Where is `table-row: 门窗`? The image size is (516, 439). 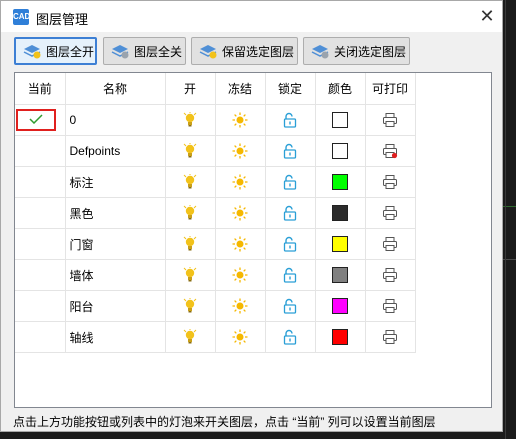
table-row: 门窗 is located at coordinates (215, 244).